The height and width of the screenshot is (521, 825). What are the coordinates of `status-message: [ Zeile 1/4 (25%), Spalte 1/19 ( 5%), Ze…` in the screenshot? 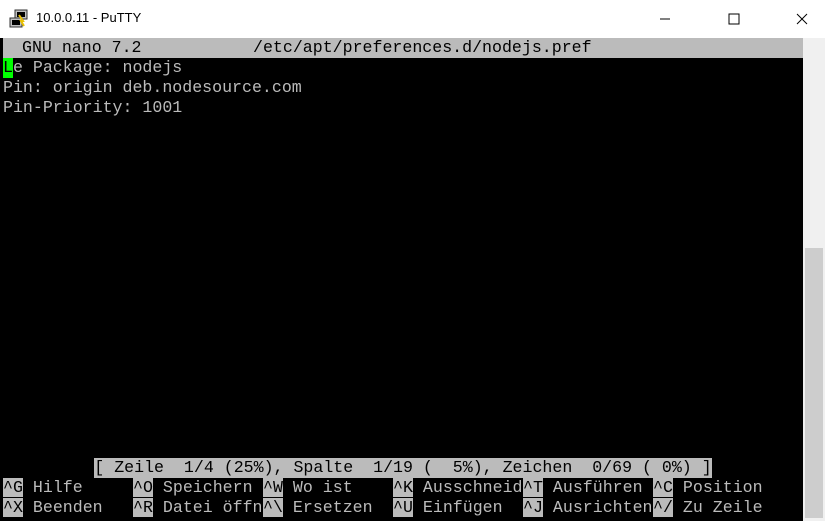 It's located at (403, 468).